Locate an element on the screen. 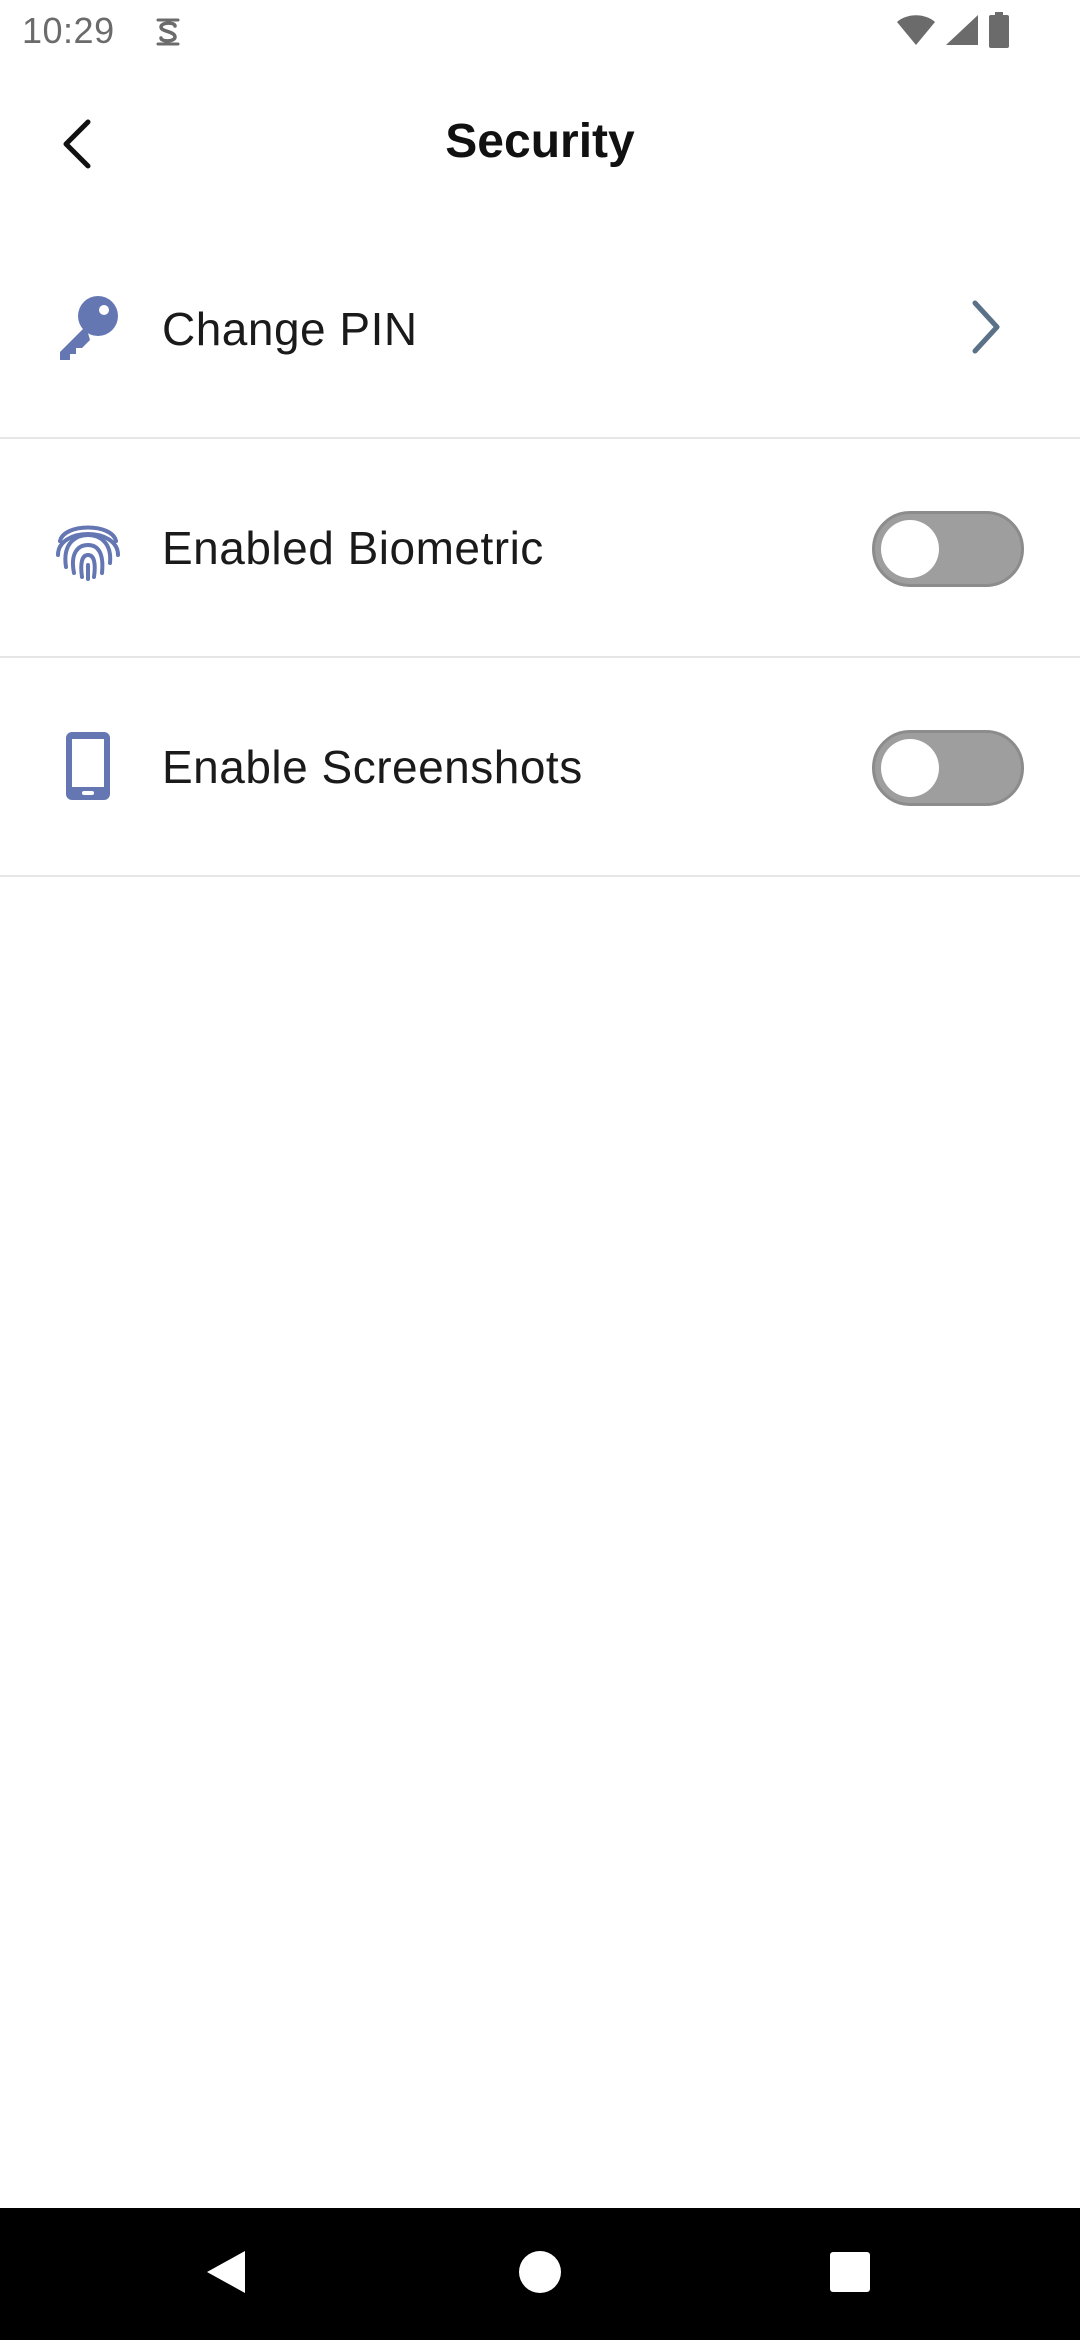 The image size is (1080, 2340). key-icon is located at coordinates (88, 328).